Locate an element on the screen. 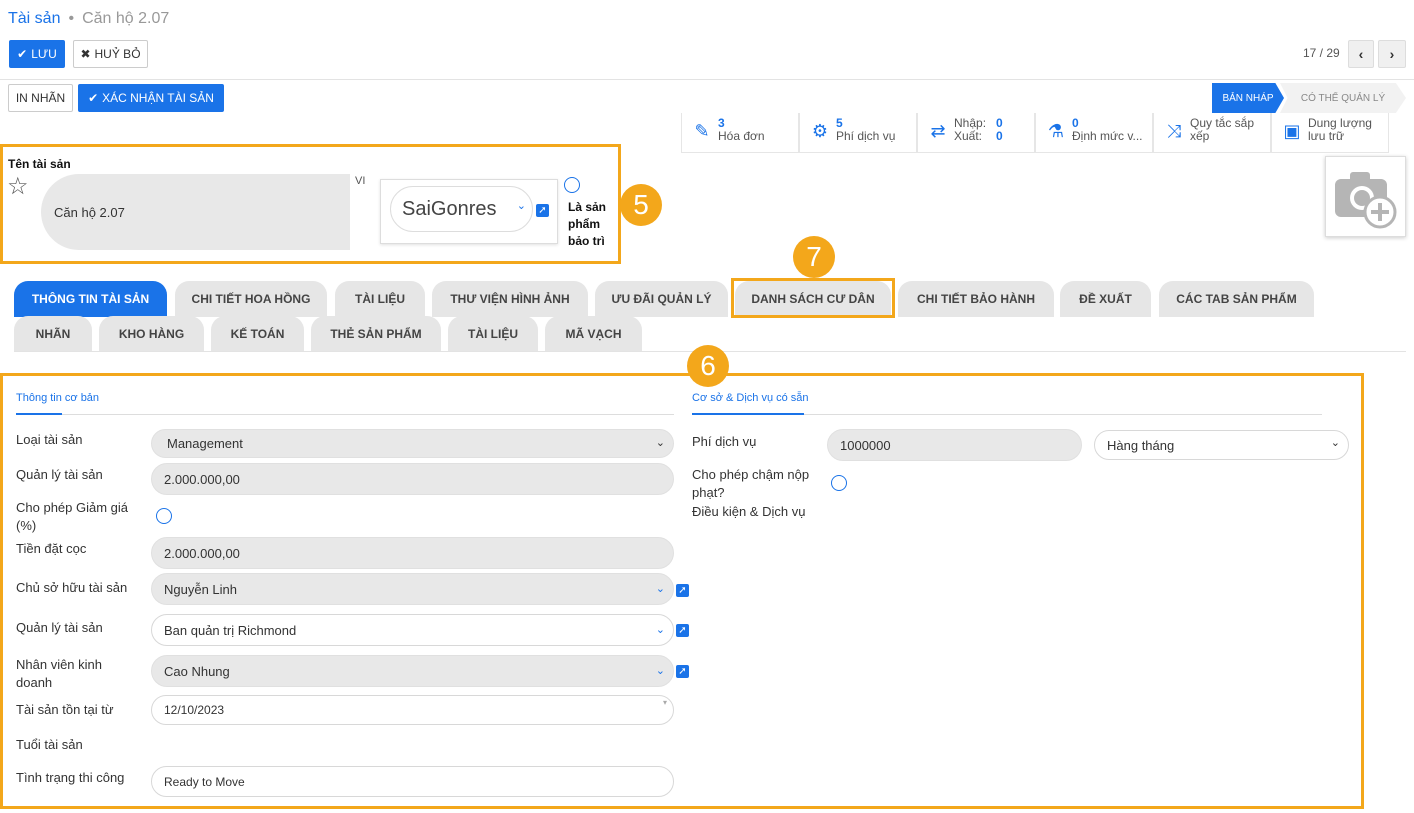 This screenshot has height=813, width=1414. company-value: SaiGonres is located at coordinates (449, 208).